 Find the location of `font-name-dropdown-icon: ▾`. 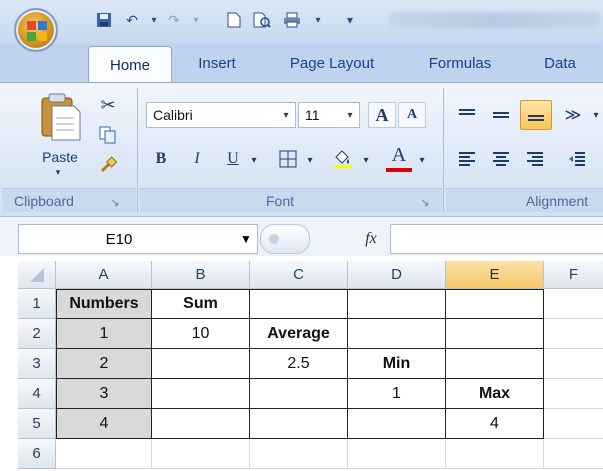

font-name-dropdown-icon: ▾ is located at coordinates (286, 115).